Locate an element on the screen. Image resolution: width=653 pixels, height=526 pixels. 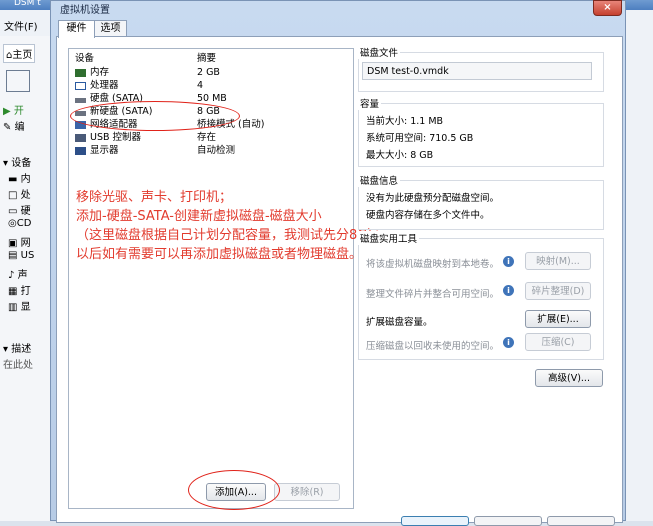
disk-file-title: 磁盘文件 is located at coordinates (379, 52).